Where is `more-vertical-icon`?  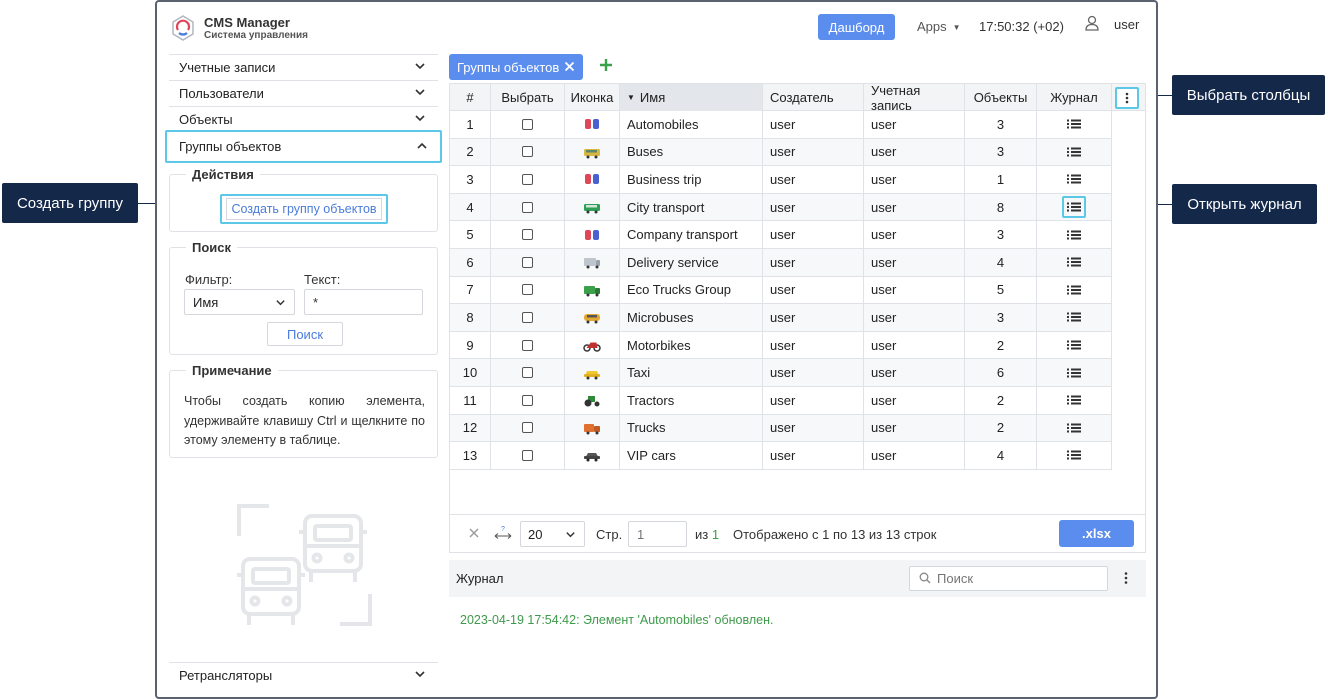
more-vertical-icon is located at coordinates (1126, 578).